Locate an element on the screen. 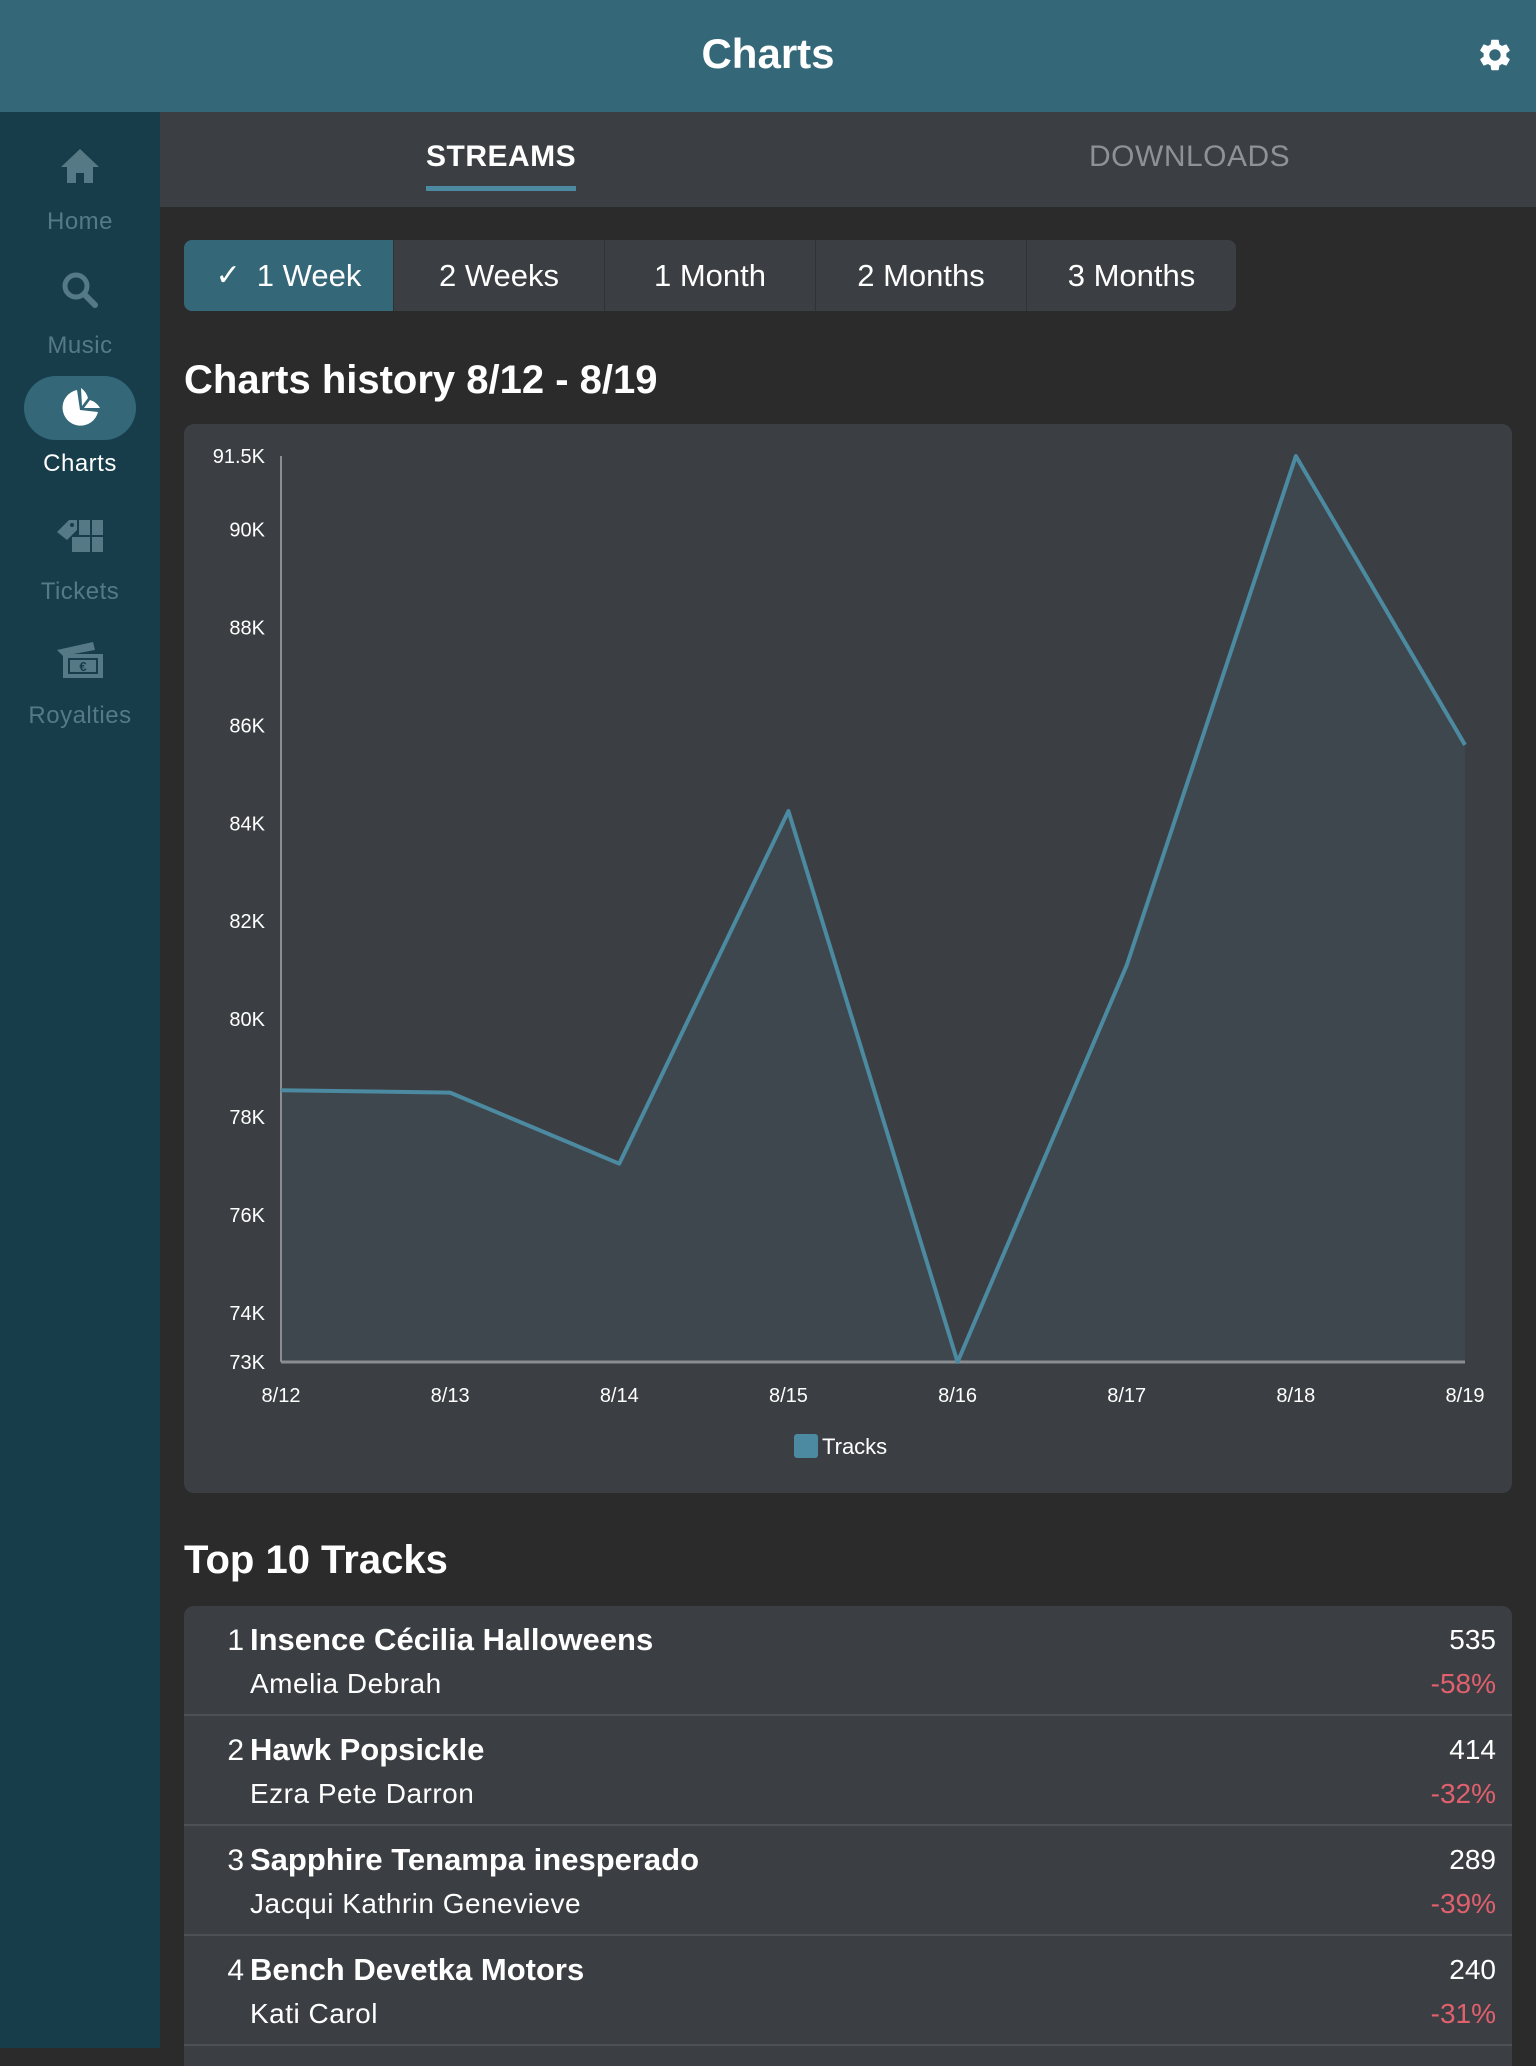 The height and width of the screenshot is (2066, 1536). track-title: Insence Cécilia Halloweens is located at coordinates (451, 1640).